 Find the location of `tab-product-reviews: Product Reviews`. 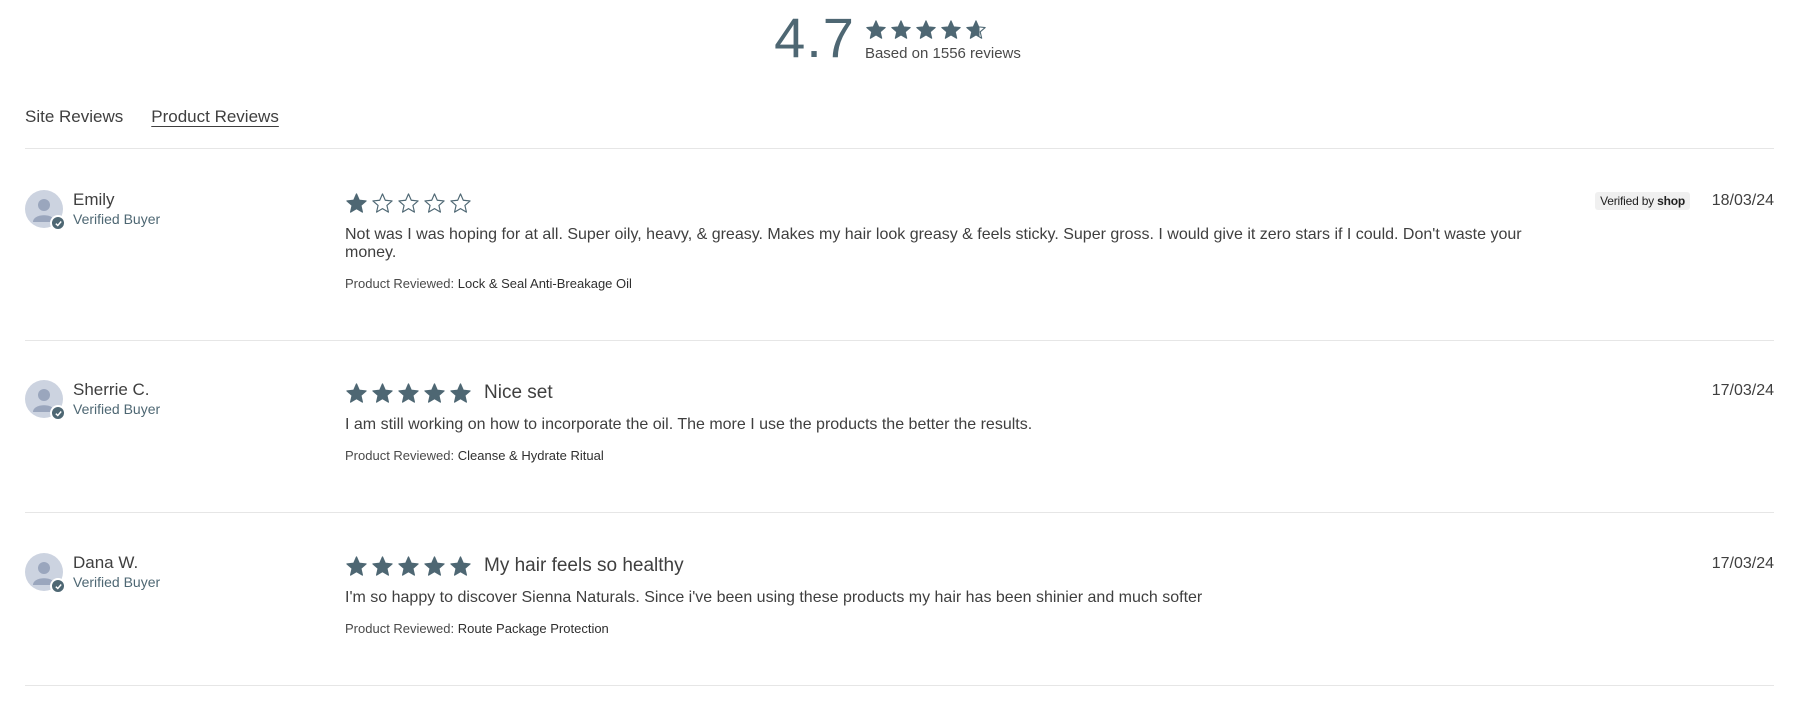

tab-product-reviews: Product Reviews is located at coordinates (215, 118).